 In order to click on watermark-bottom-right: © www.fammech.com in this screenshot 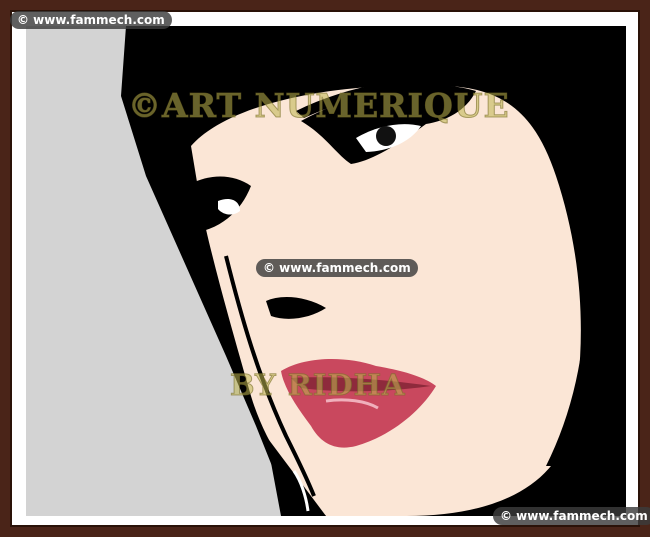, I will do `click(571, 516)`.